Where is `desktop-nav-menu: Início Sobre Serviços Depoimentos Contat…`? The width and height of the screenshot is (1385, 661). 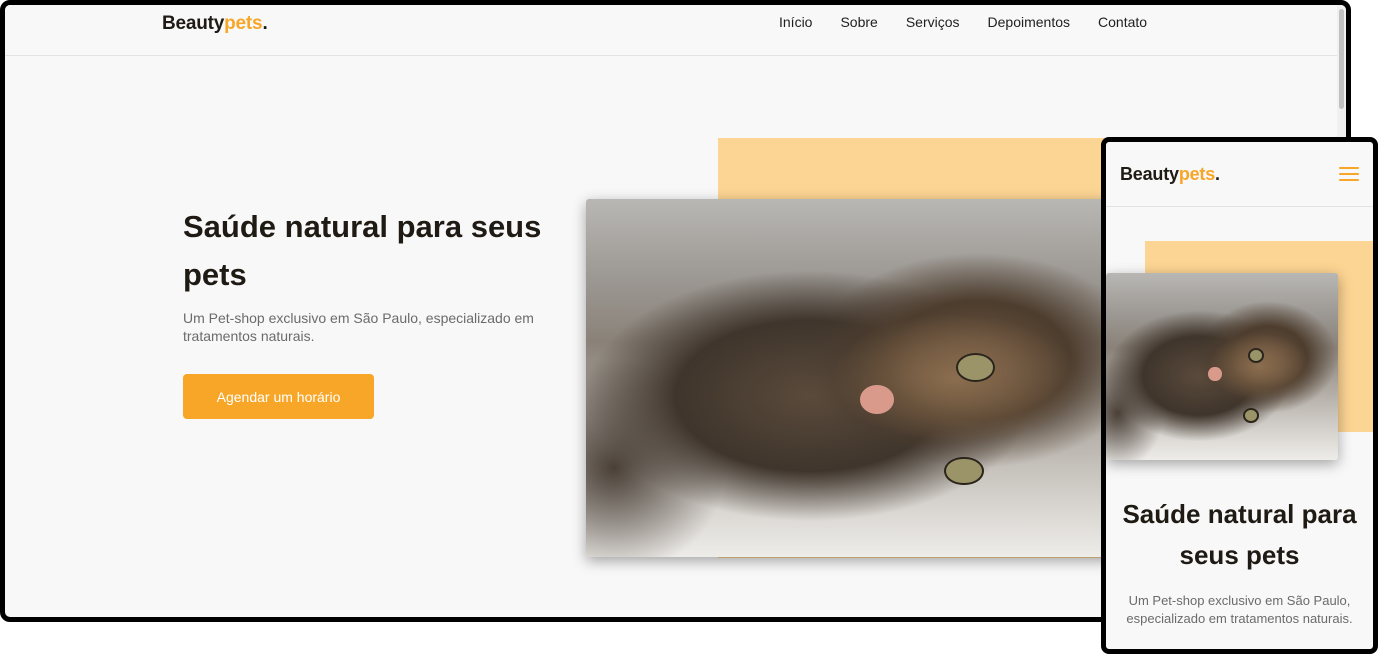 desktop-nav-menu: Início Sobre Serviços Depoimentos Contat… is located at coordinates (963, 22).